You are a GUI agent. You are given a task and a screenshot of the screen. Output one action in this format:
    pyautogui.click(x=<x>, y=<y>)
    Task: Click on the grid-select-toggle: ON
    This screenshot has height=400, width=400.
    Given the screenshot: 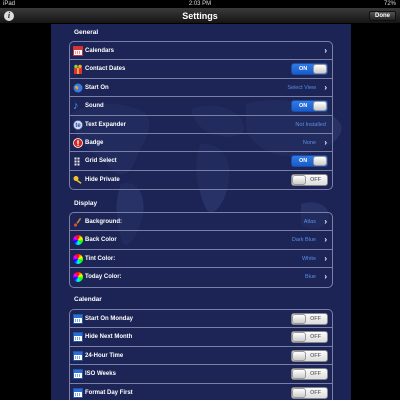 What is the action you would take?
    pyautogui.click(x=309, y=161)
    